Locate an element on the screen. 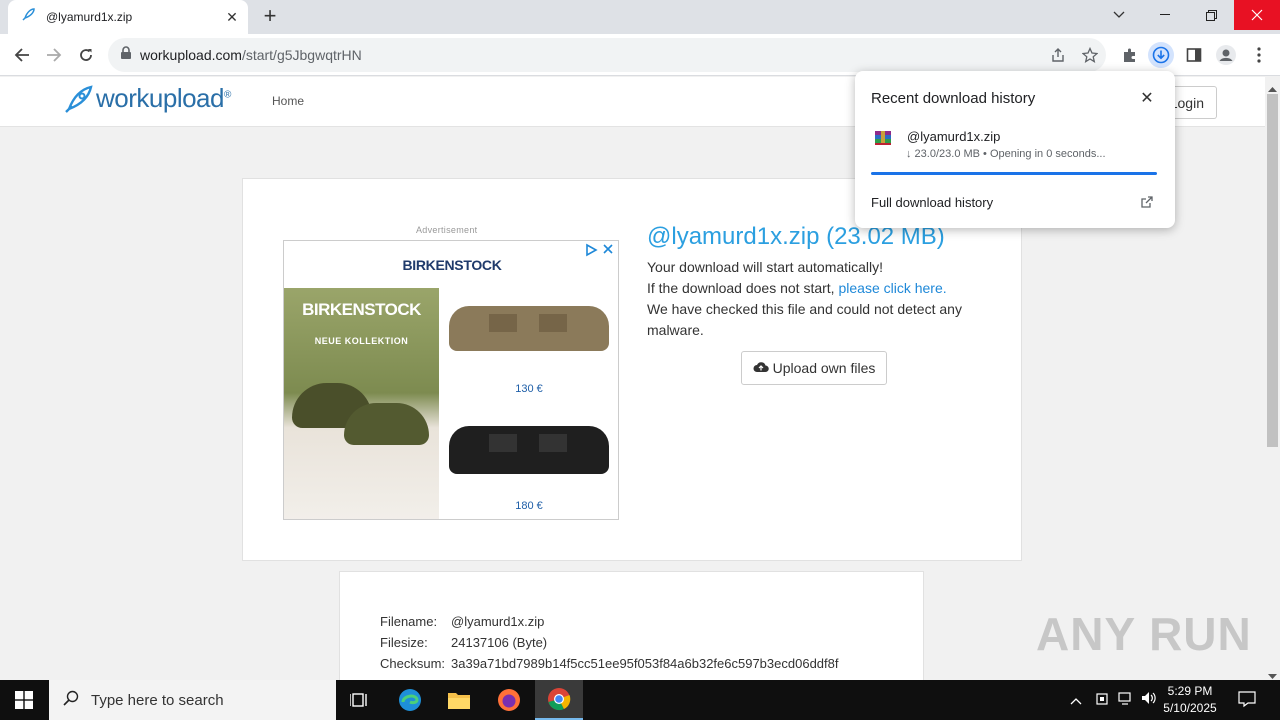  close-window-button is located at coordinates (1257, 15).